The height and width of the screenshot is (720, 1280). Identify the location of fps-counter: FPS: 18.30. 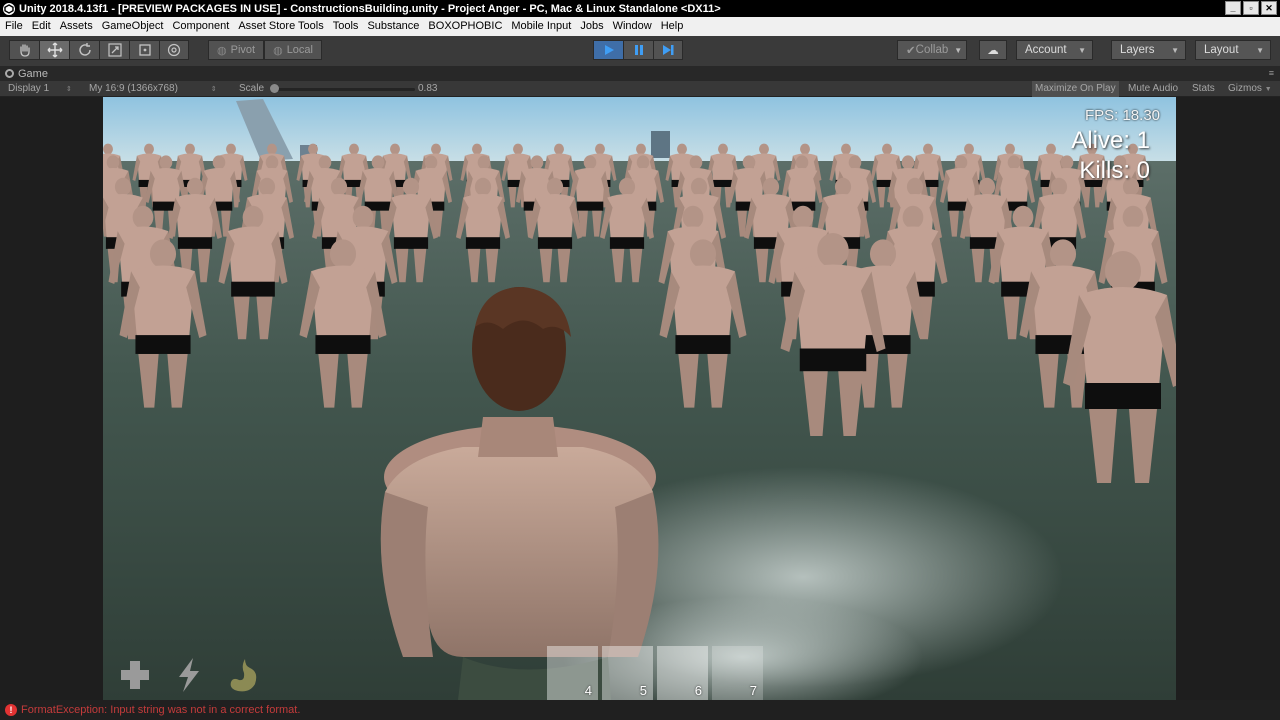
(1122, 115).